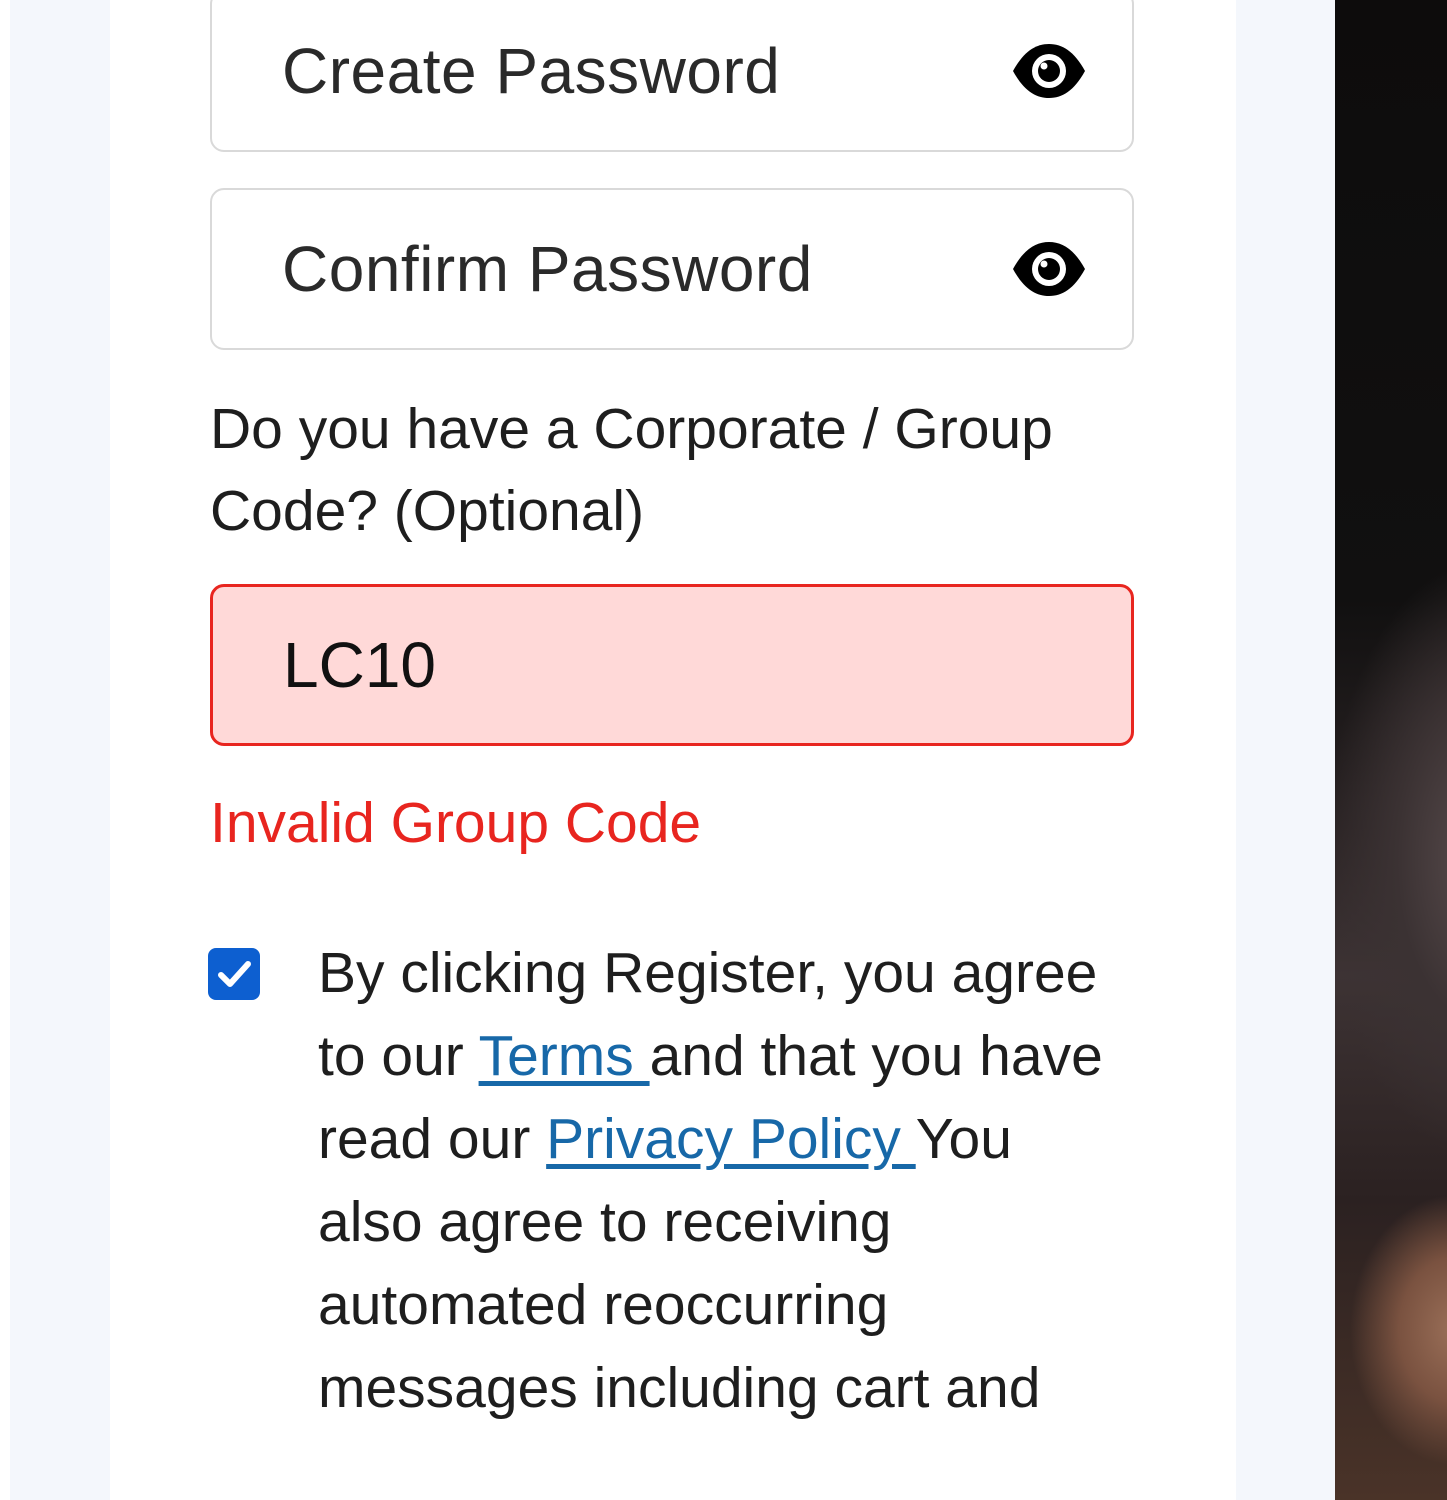 Image resolution: width=1447 pixels, height=1500 pixels. I want to click on create-password-field: Create Password, so click(672, 76).